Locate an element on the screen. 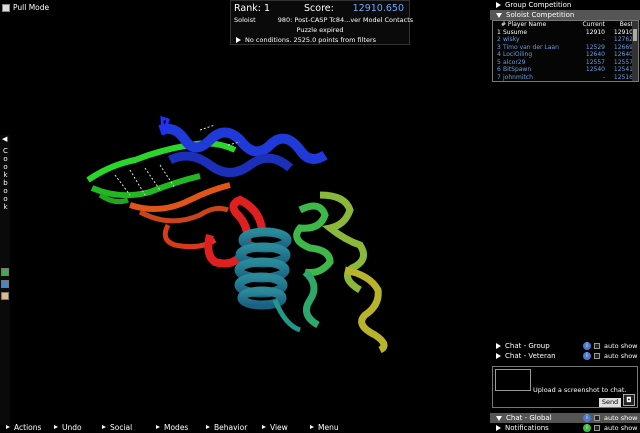 The image size is (640, 433). camera-icon: ◘ is located at coordinates (629, 400).